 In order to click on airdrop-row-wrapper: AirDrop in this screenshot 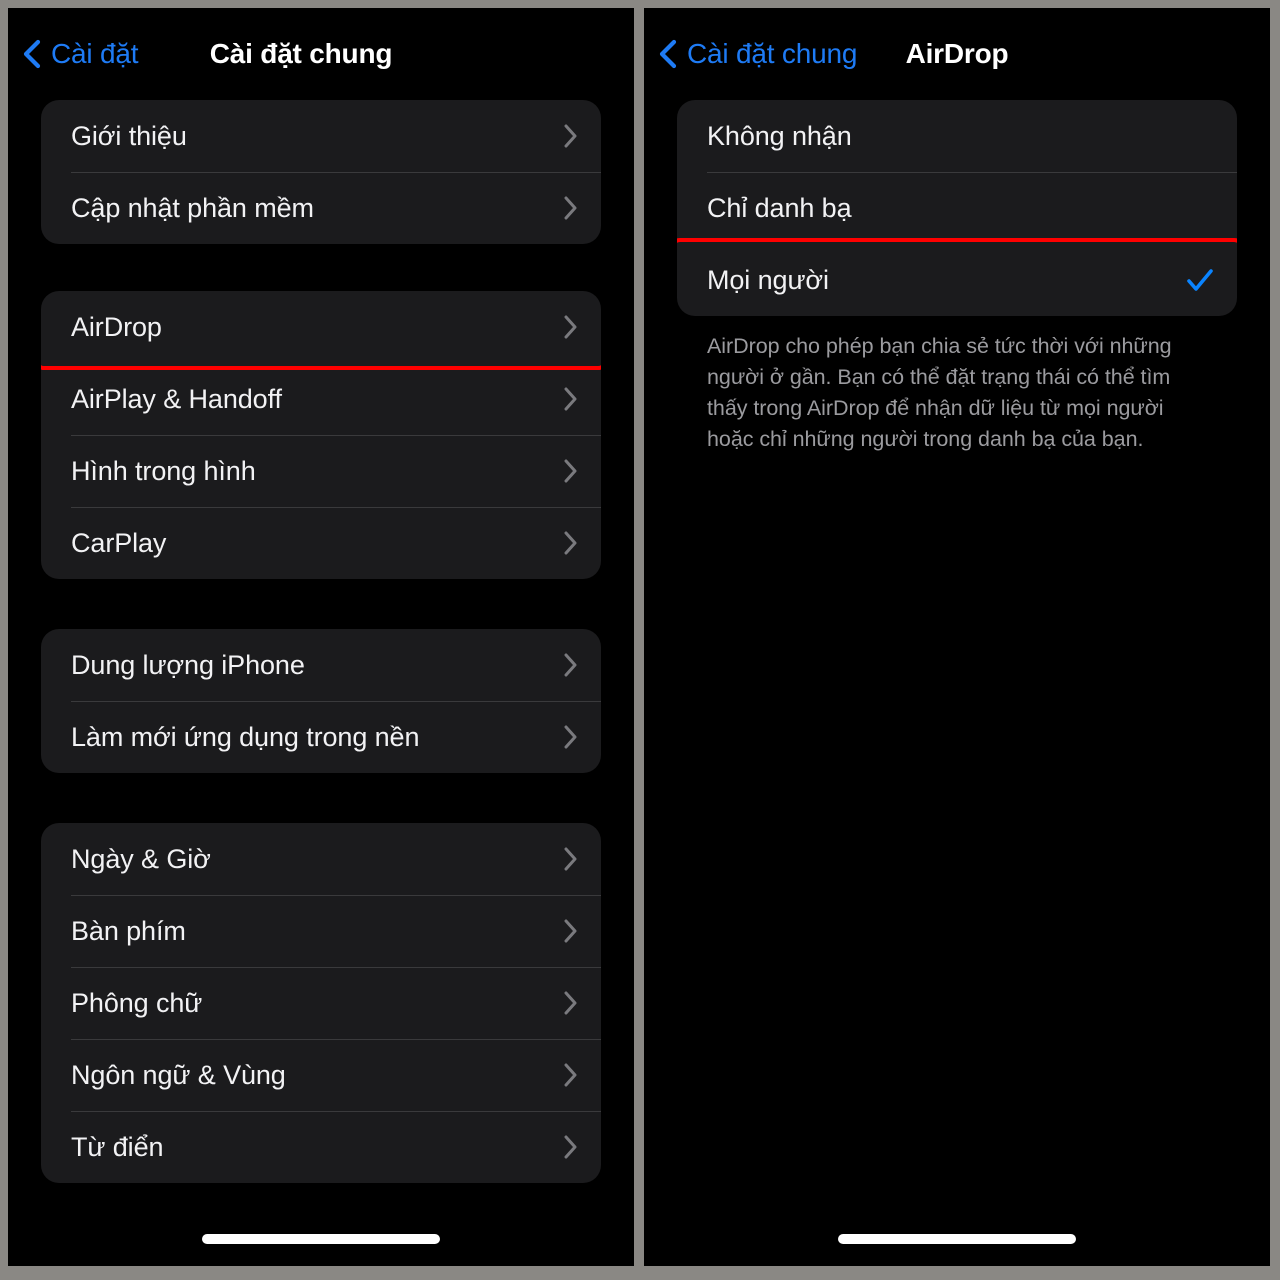, I will do `click(321, 330)`.